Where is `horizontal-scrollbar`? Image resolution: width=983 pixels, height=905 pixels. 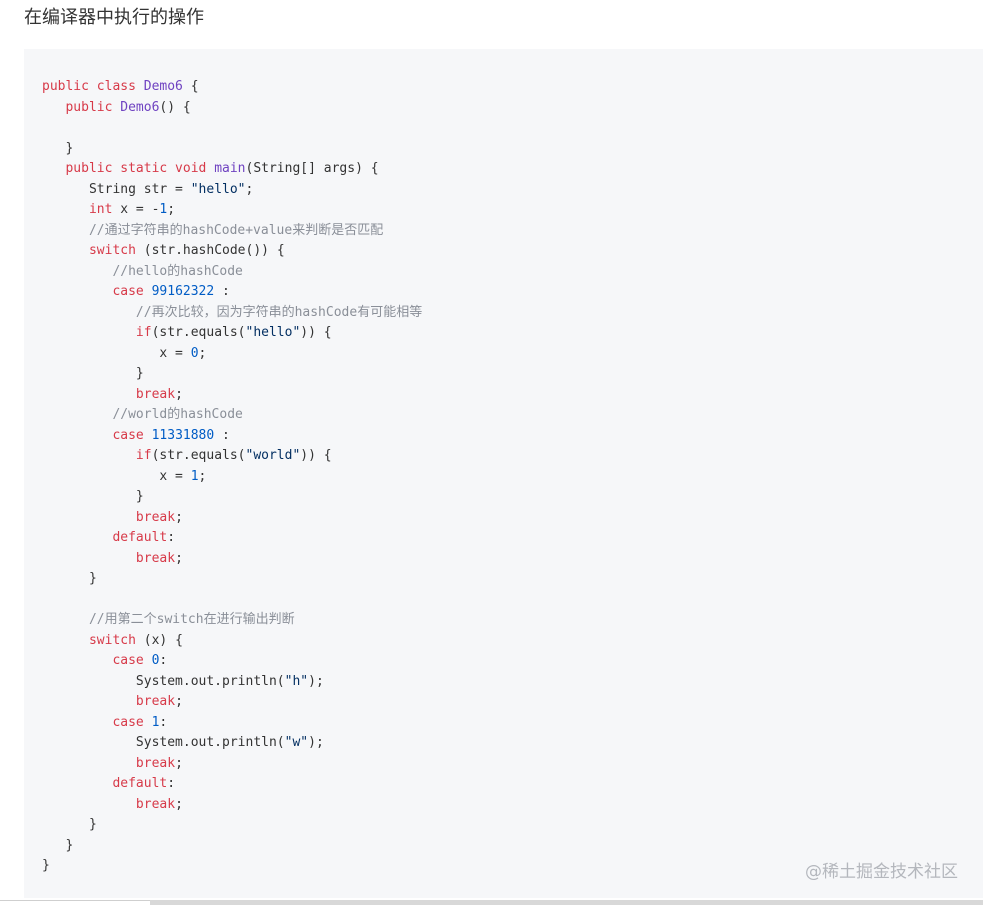
horizontal-scrollbar is located at coordinates (491, 901).